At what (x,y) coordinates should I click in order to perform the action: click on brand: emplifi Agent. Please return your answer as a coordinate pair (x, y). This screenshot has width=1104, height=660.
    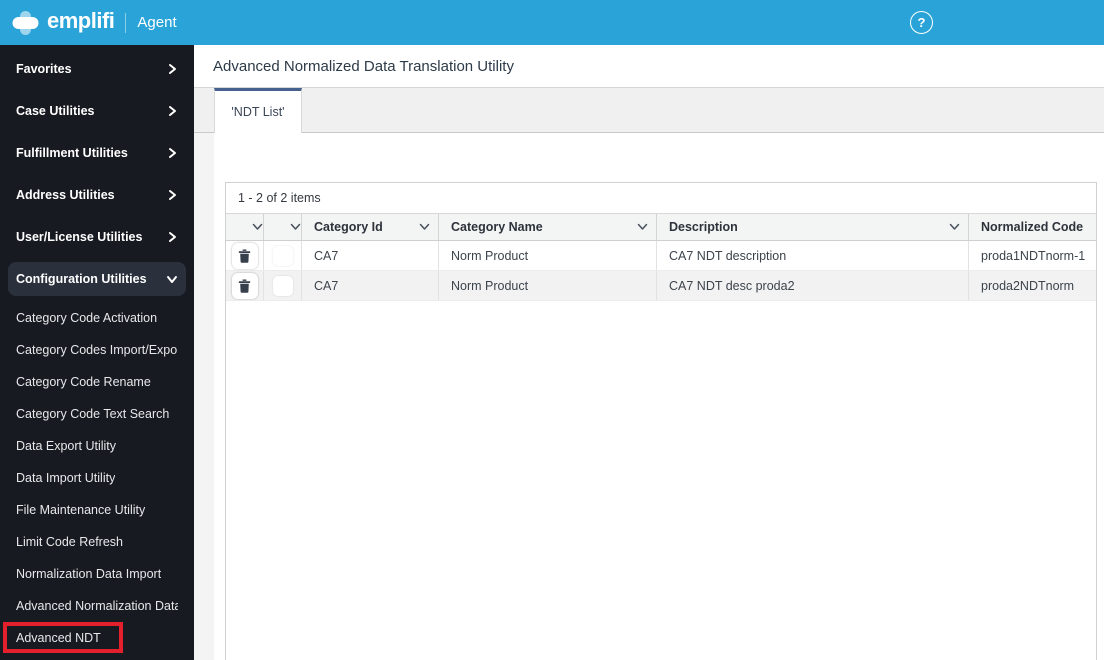
    Looking at the image, I should click on (88, 22).